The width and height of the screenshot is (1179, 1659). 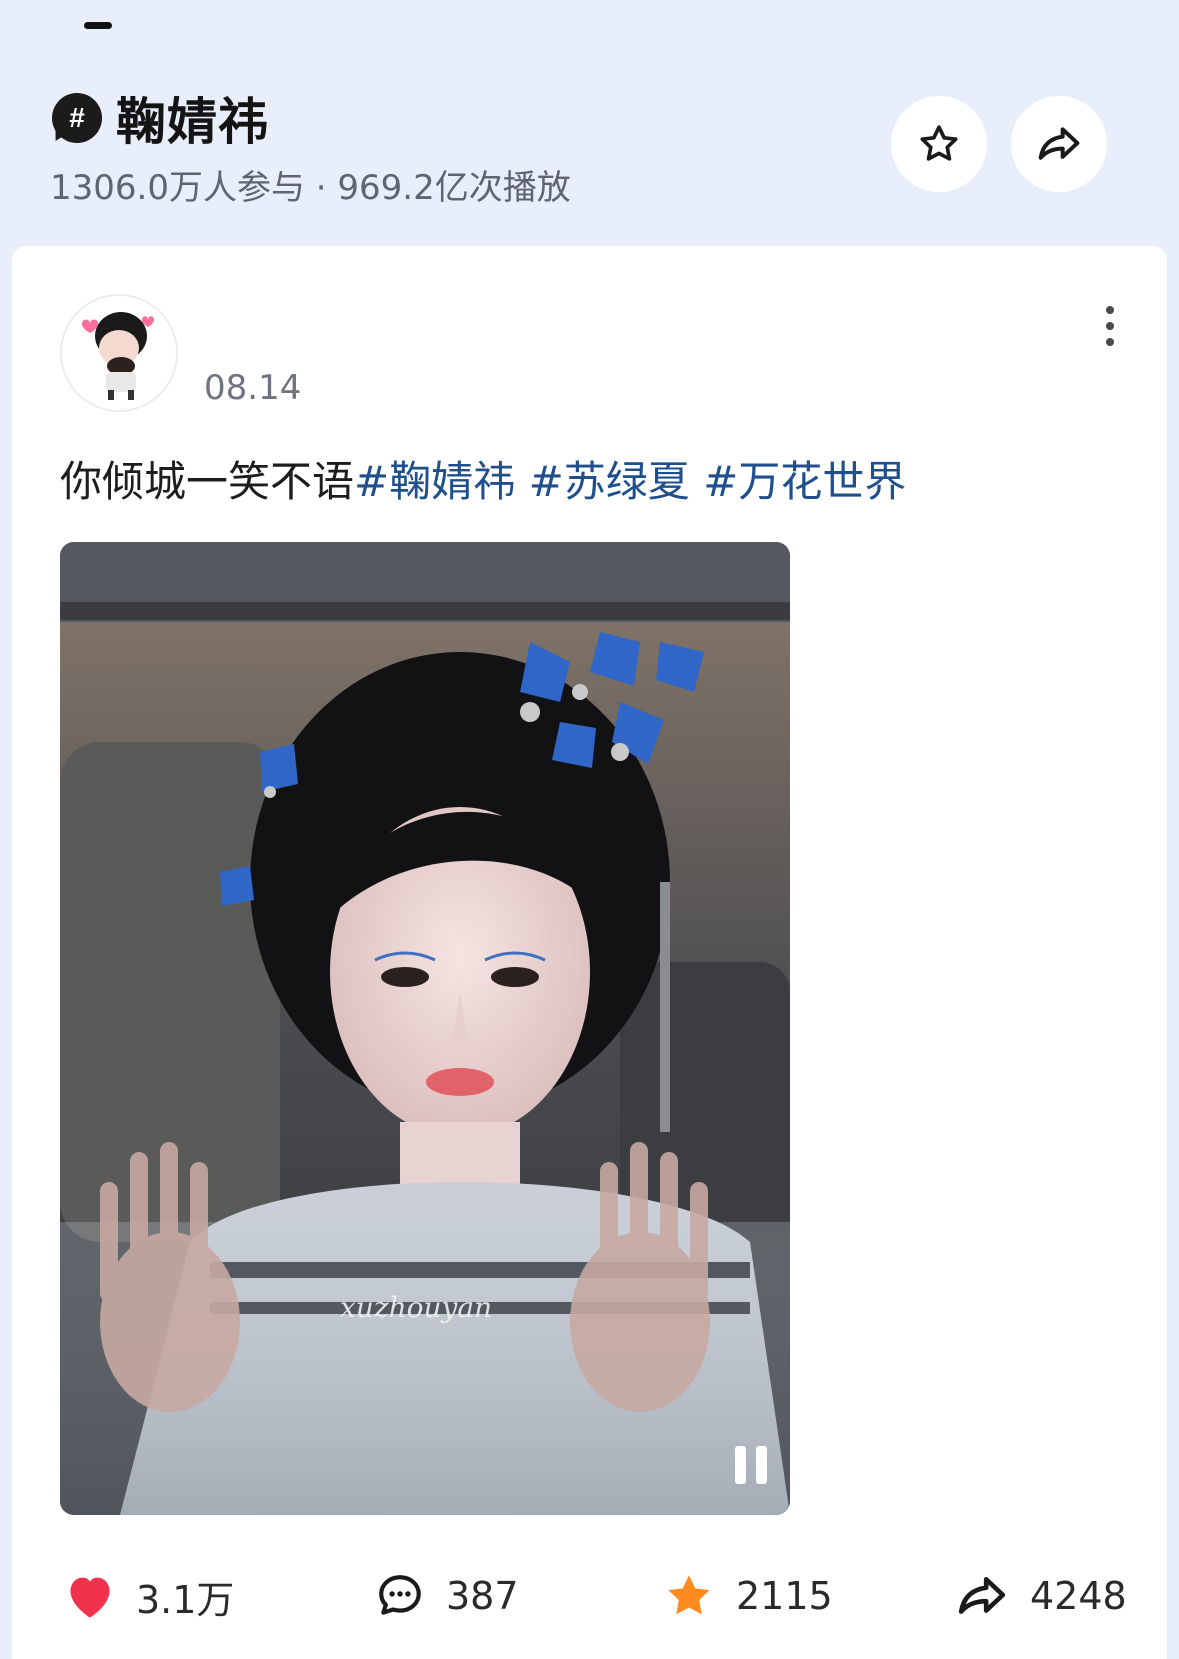 What do you see at coordinates (310, 188) in the screenshot?
I see `topic-stats: 1306.0万人参与 · 969.2亿次播放` at bounding box center [310, 188].